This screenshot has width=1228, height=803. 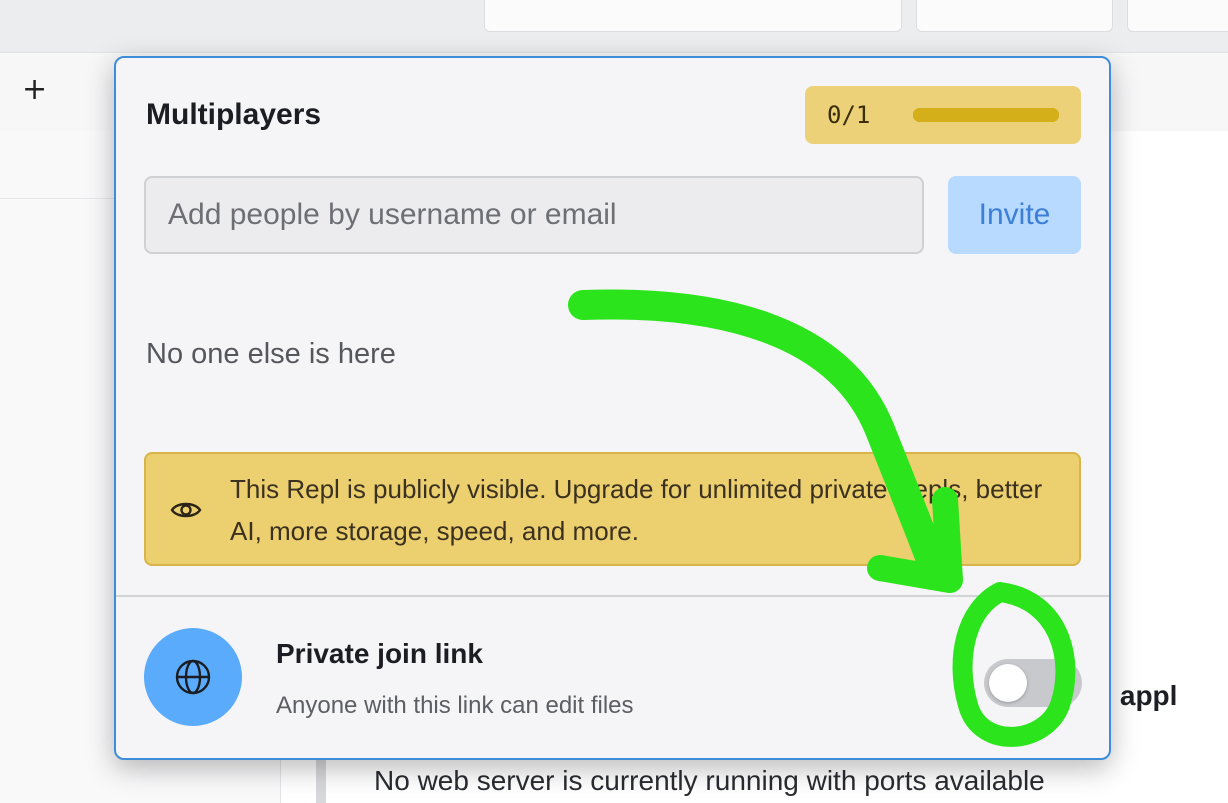 I want to click on private-join-link-toggle, so click(x=1033, y=683).